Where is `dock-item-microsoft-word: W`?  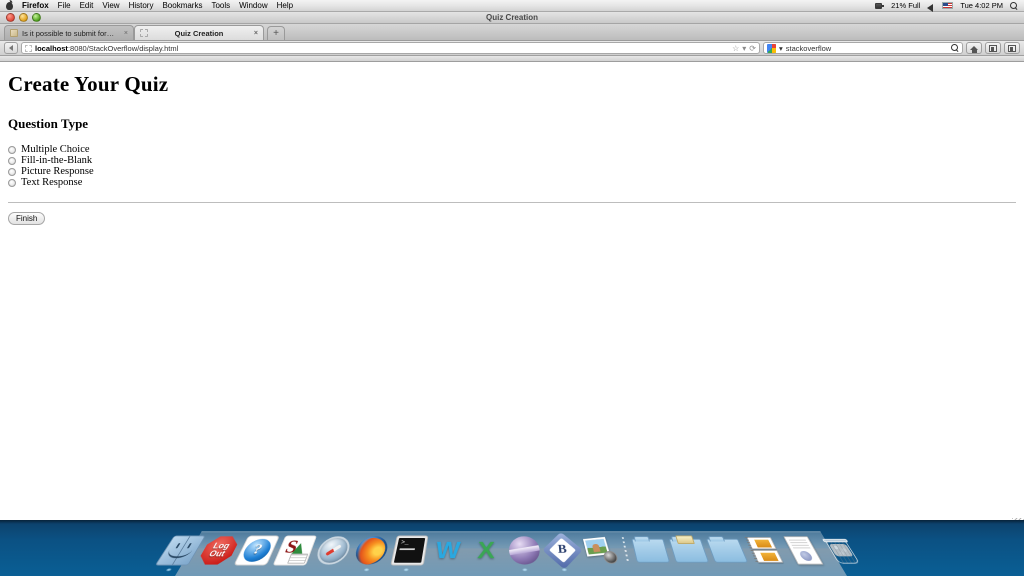
dock-item-microsoft-word: W is located at coordinates (447, 551).